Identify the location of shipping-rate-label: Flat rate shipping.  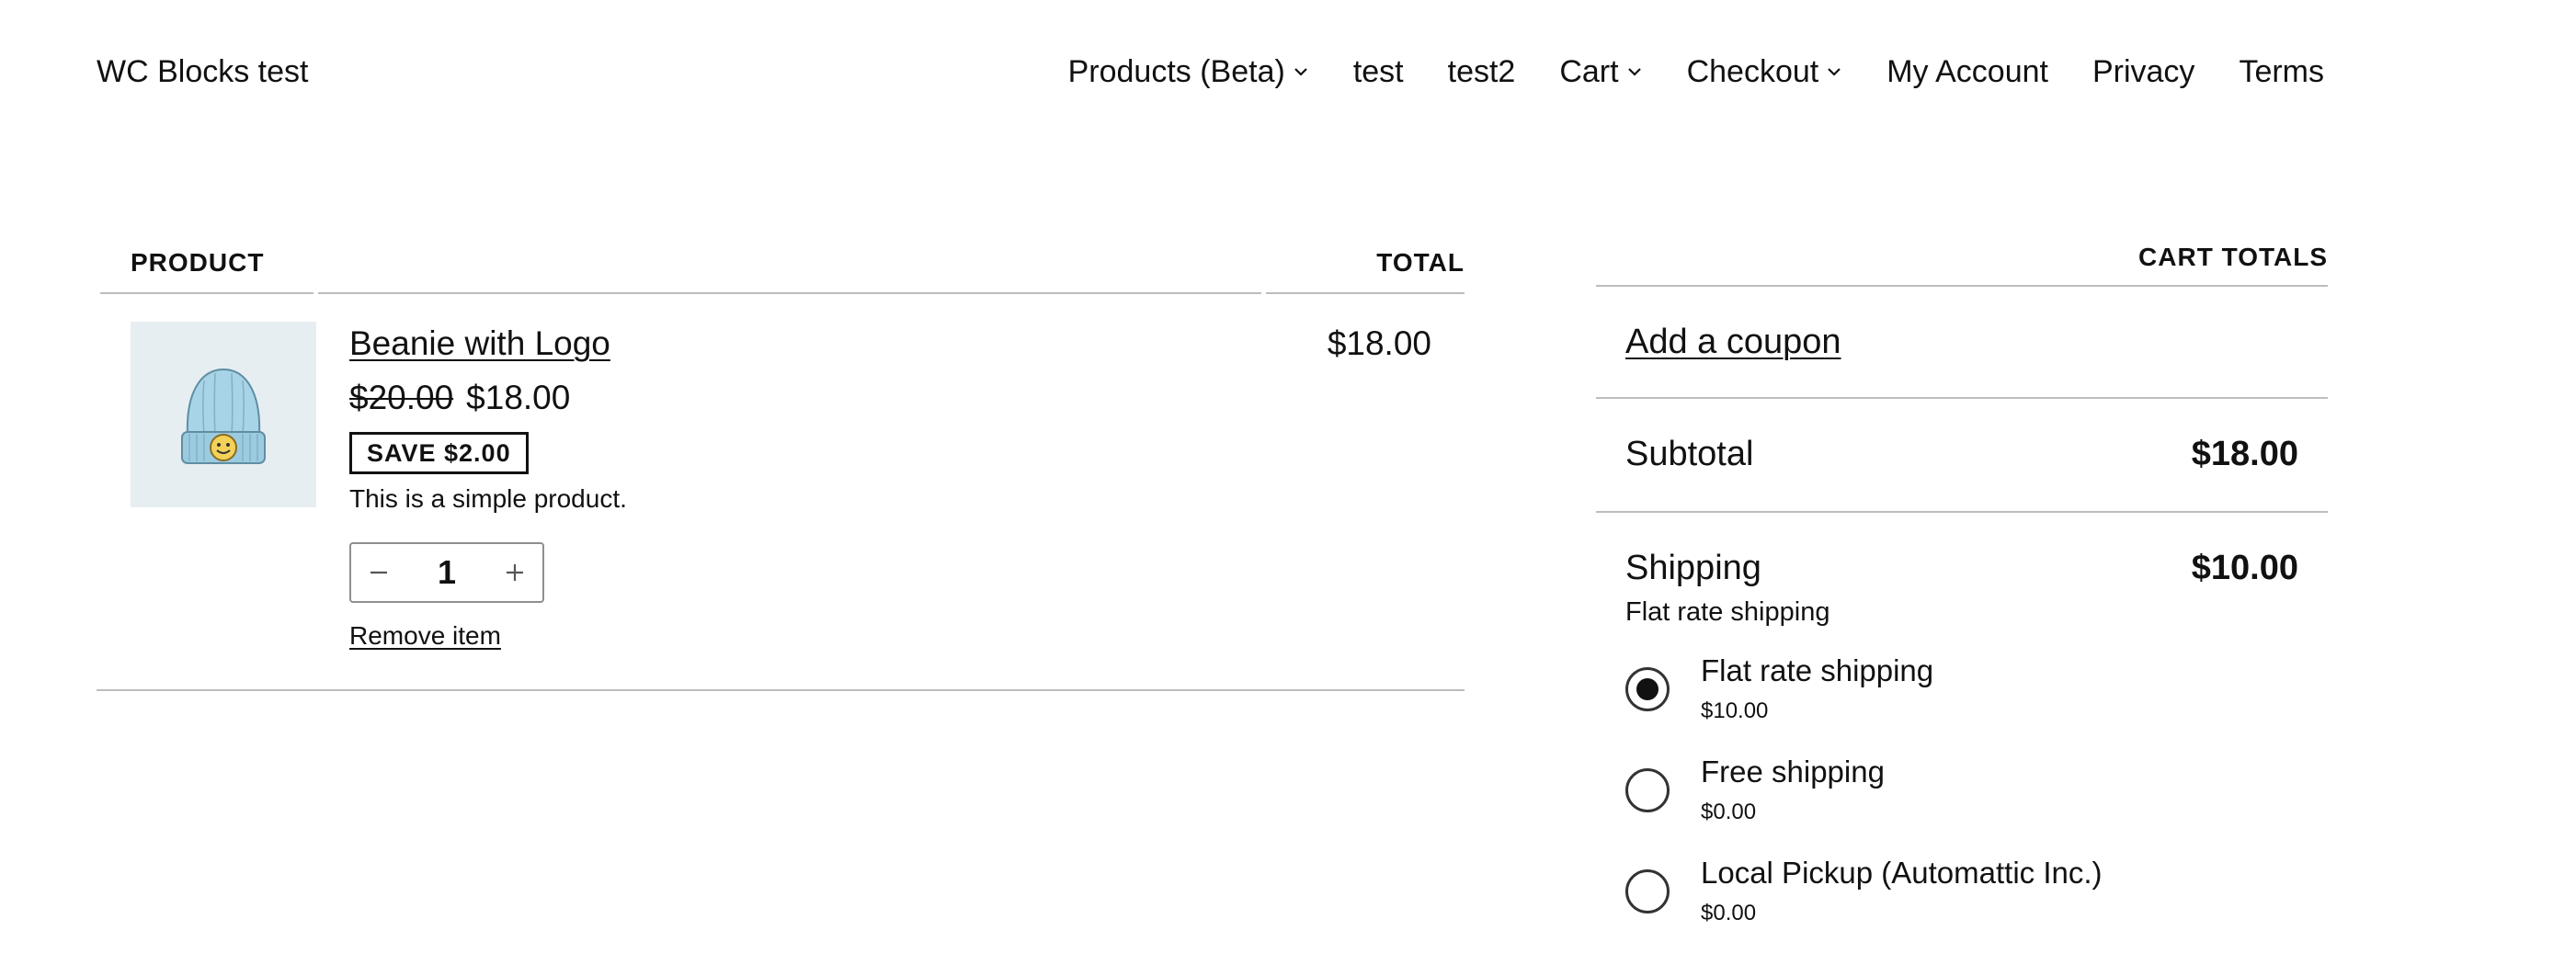
(1817, 670).